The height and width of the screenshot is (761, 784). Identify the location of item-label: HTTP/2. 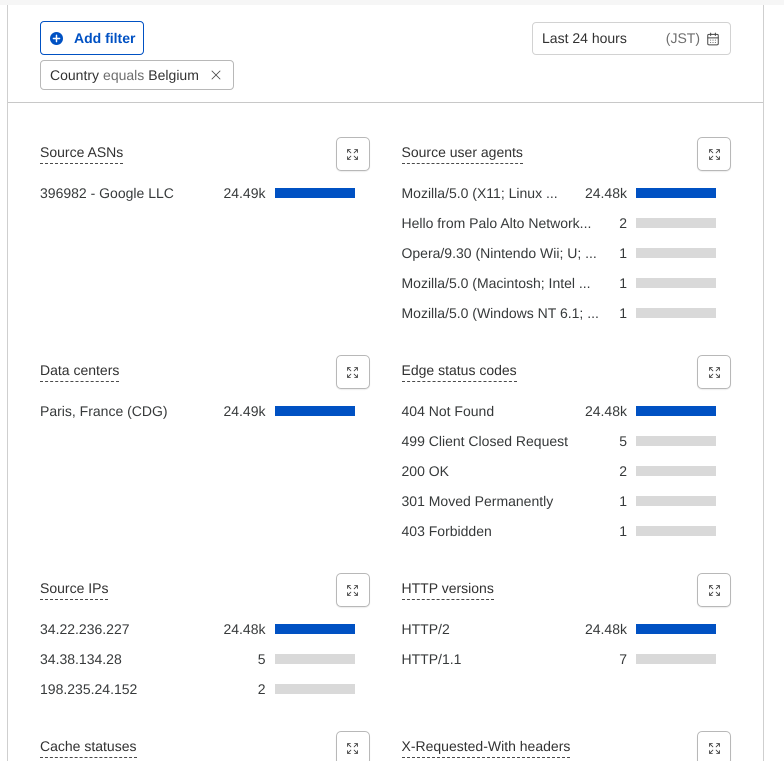
(426, 629).